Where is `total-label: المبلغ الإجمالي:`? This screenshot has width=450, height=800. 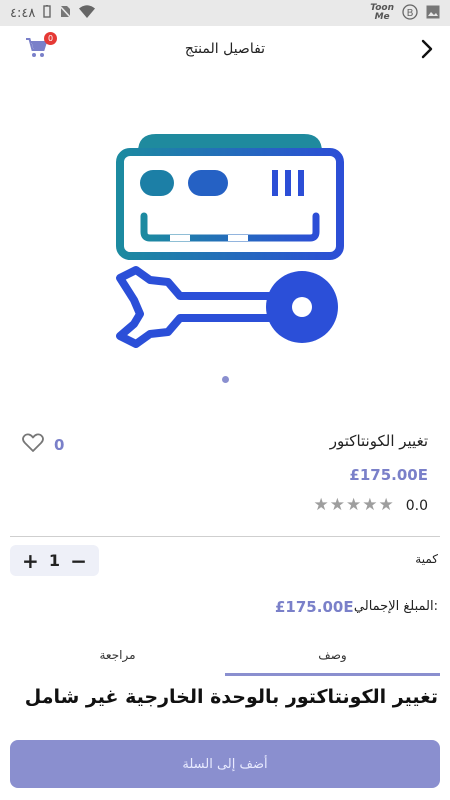 total-label: المبلغ الإجمالي: is located at coordinates (395, 606).